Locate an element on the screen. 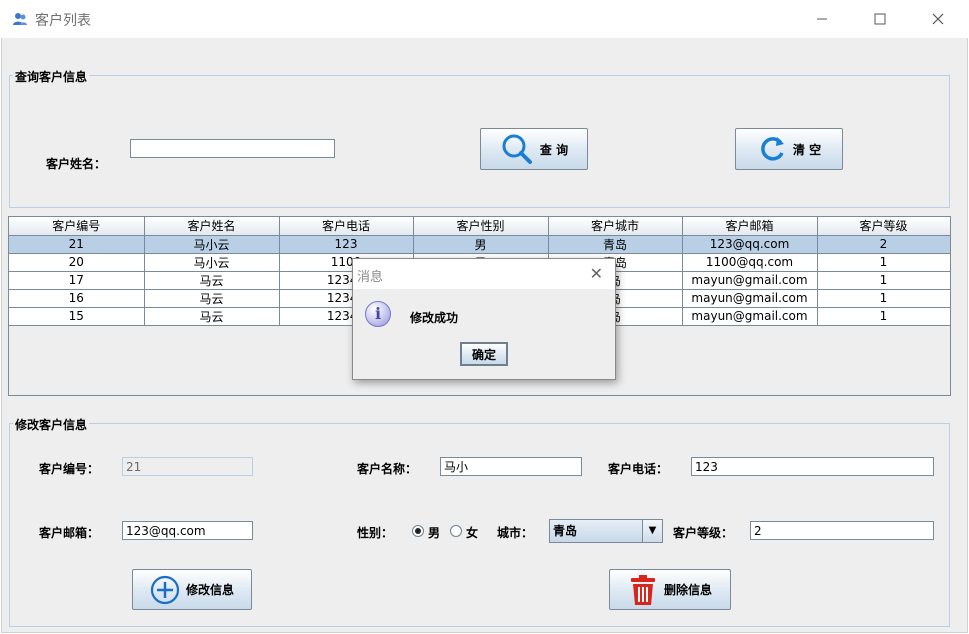  column-header: 客户城市 is located at coordinates (615, 226).